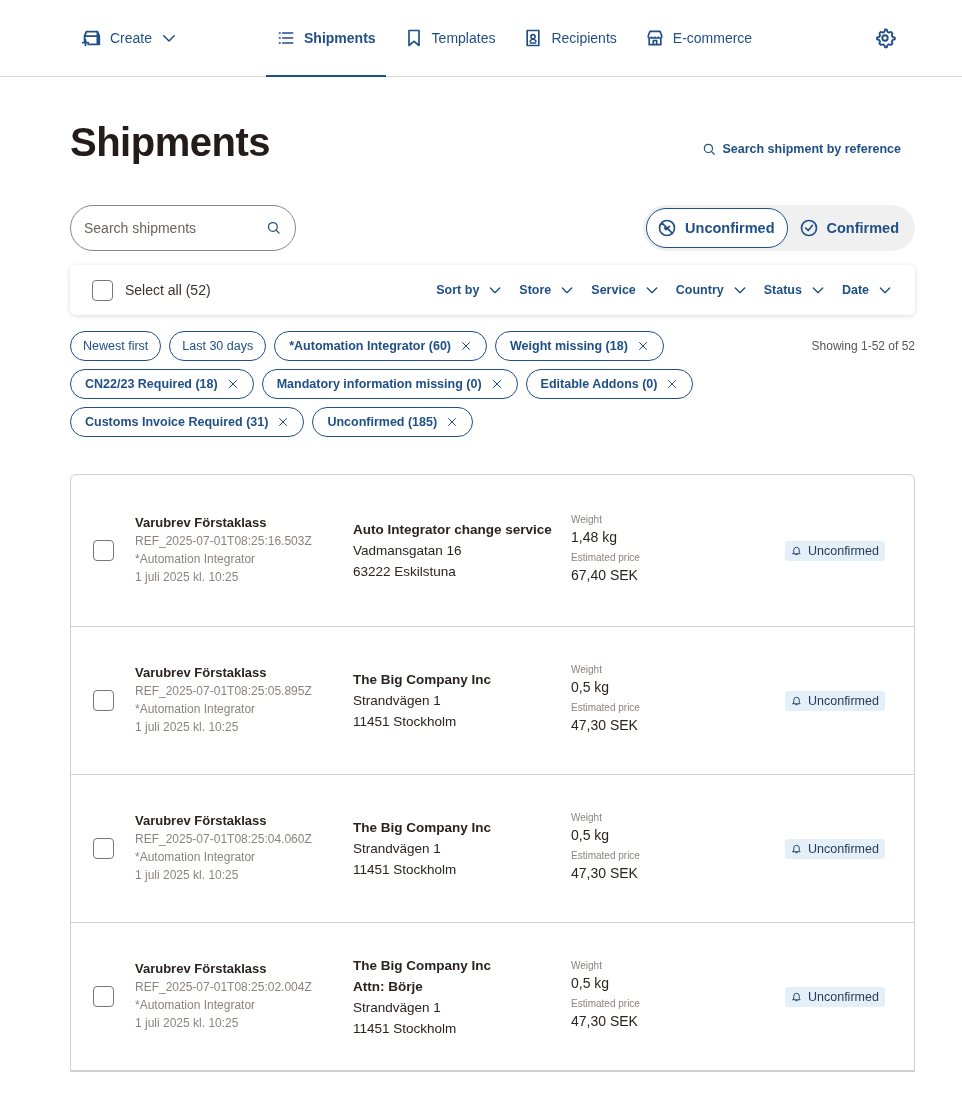 The width and height of the screenshot is (962, 1106). Describe the element at coordinates (449, 38) in the screenshot. I see `nav-tab: Templates` at that location.